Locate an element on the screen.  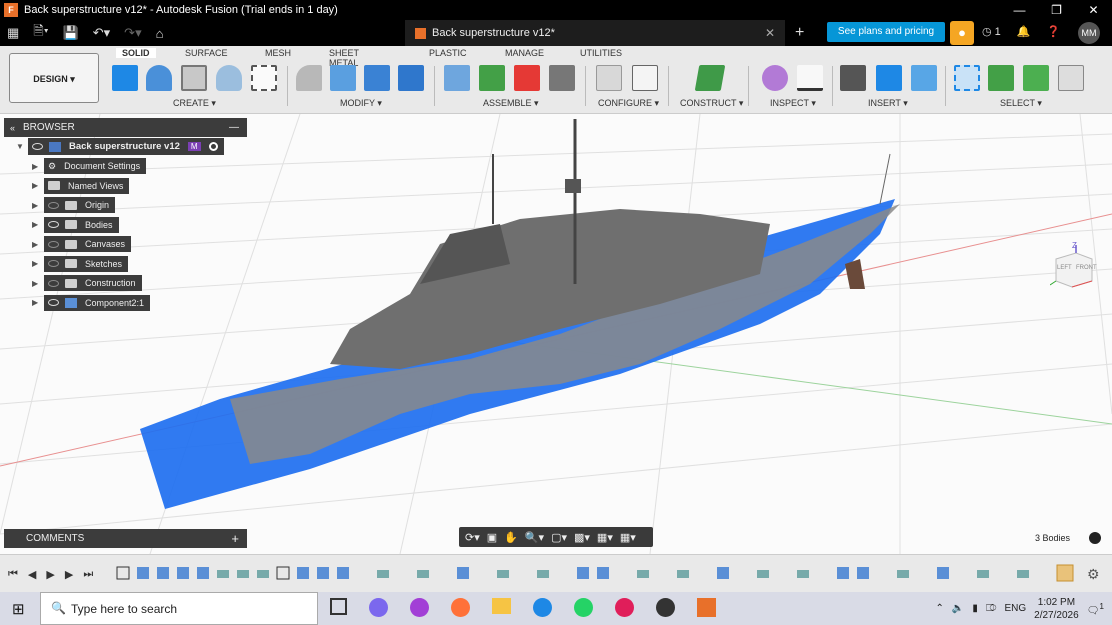
battery-icon: ▮ is located at coordinates (975, 608).